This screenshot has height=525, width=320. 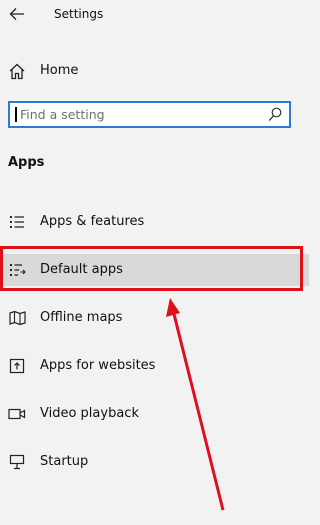 What do you see at coordinates (17, 366) in the screenshot?
I see `apps-for-websites-icon` at bounding box center [17, 366].